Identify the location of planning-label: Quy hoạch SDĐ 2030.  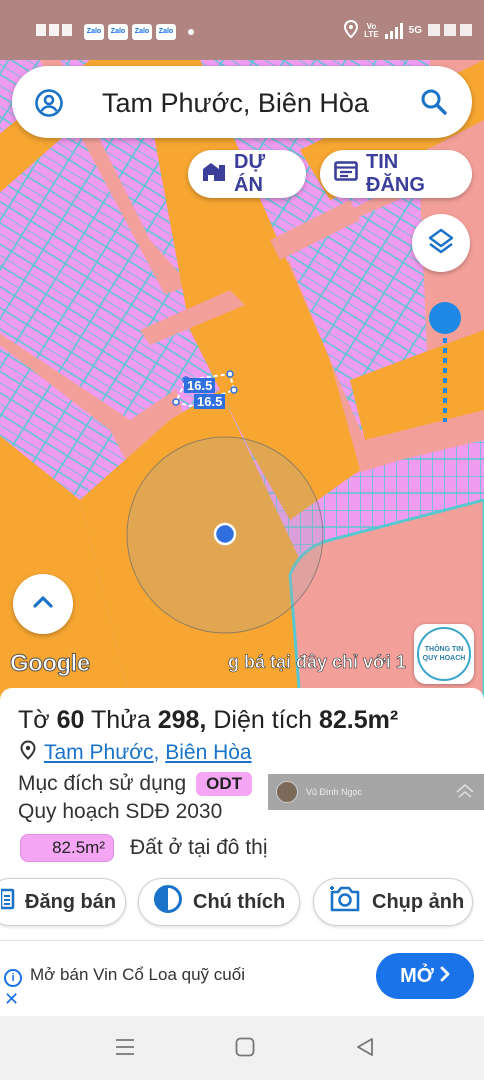
(120, 811).